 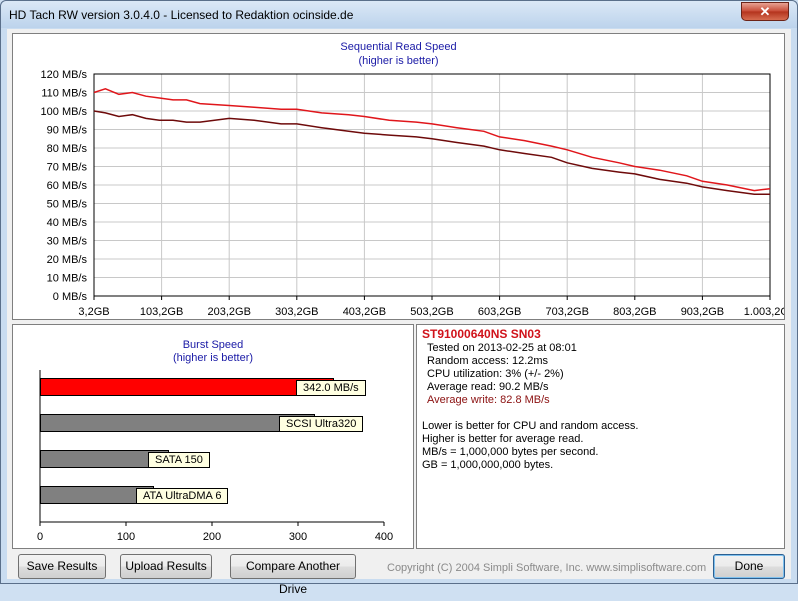 What do you see at coordinates (67, 205) in the screenshot?
I see `y-tick-label: 50 MB/s` at bounding box center [67, 205].